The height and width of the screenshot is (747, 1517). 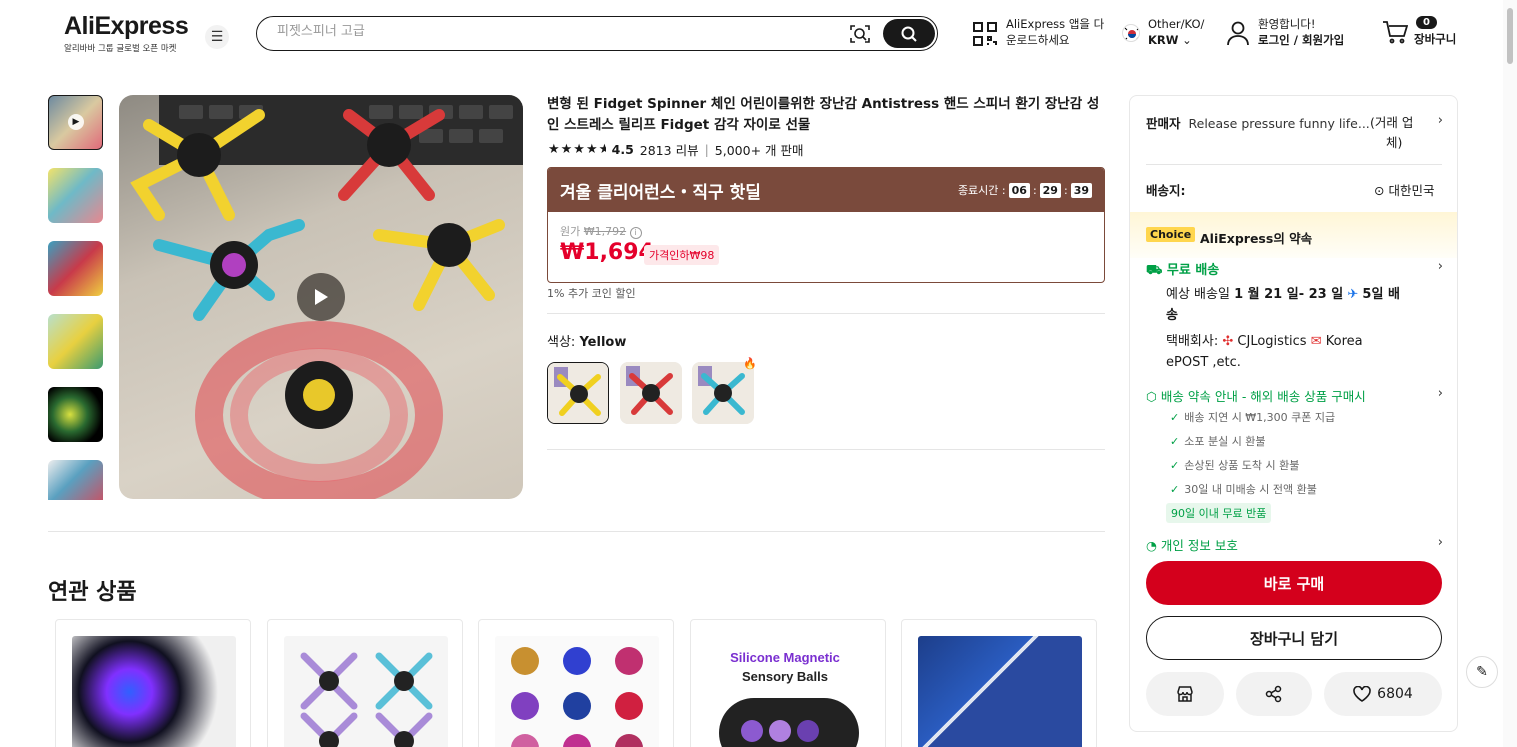 I want to click on discount-badge: 가격인하₩98, so click(x=682, y=255).